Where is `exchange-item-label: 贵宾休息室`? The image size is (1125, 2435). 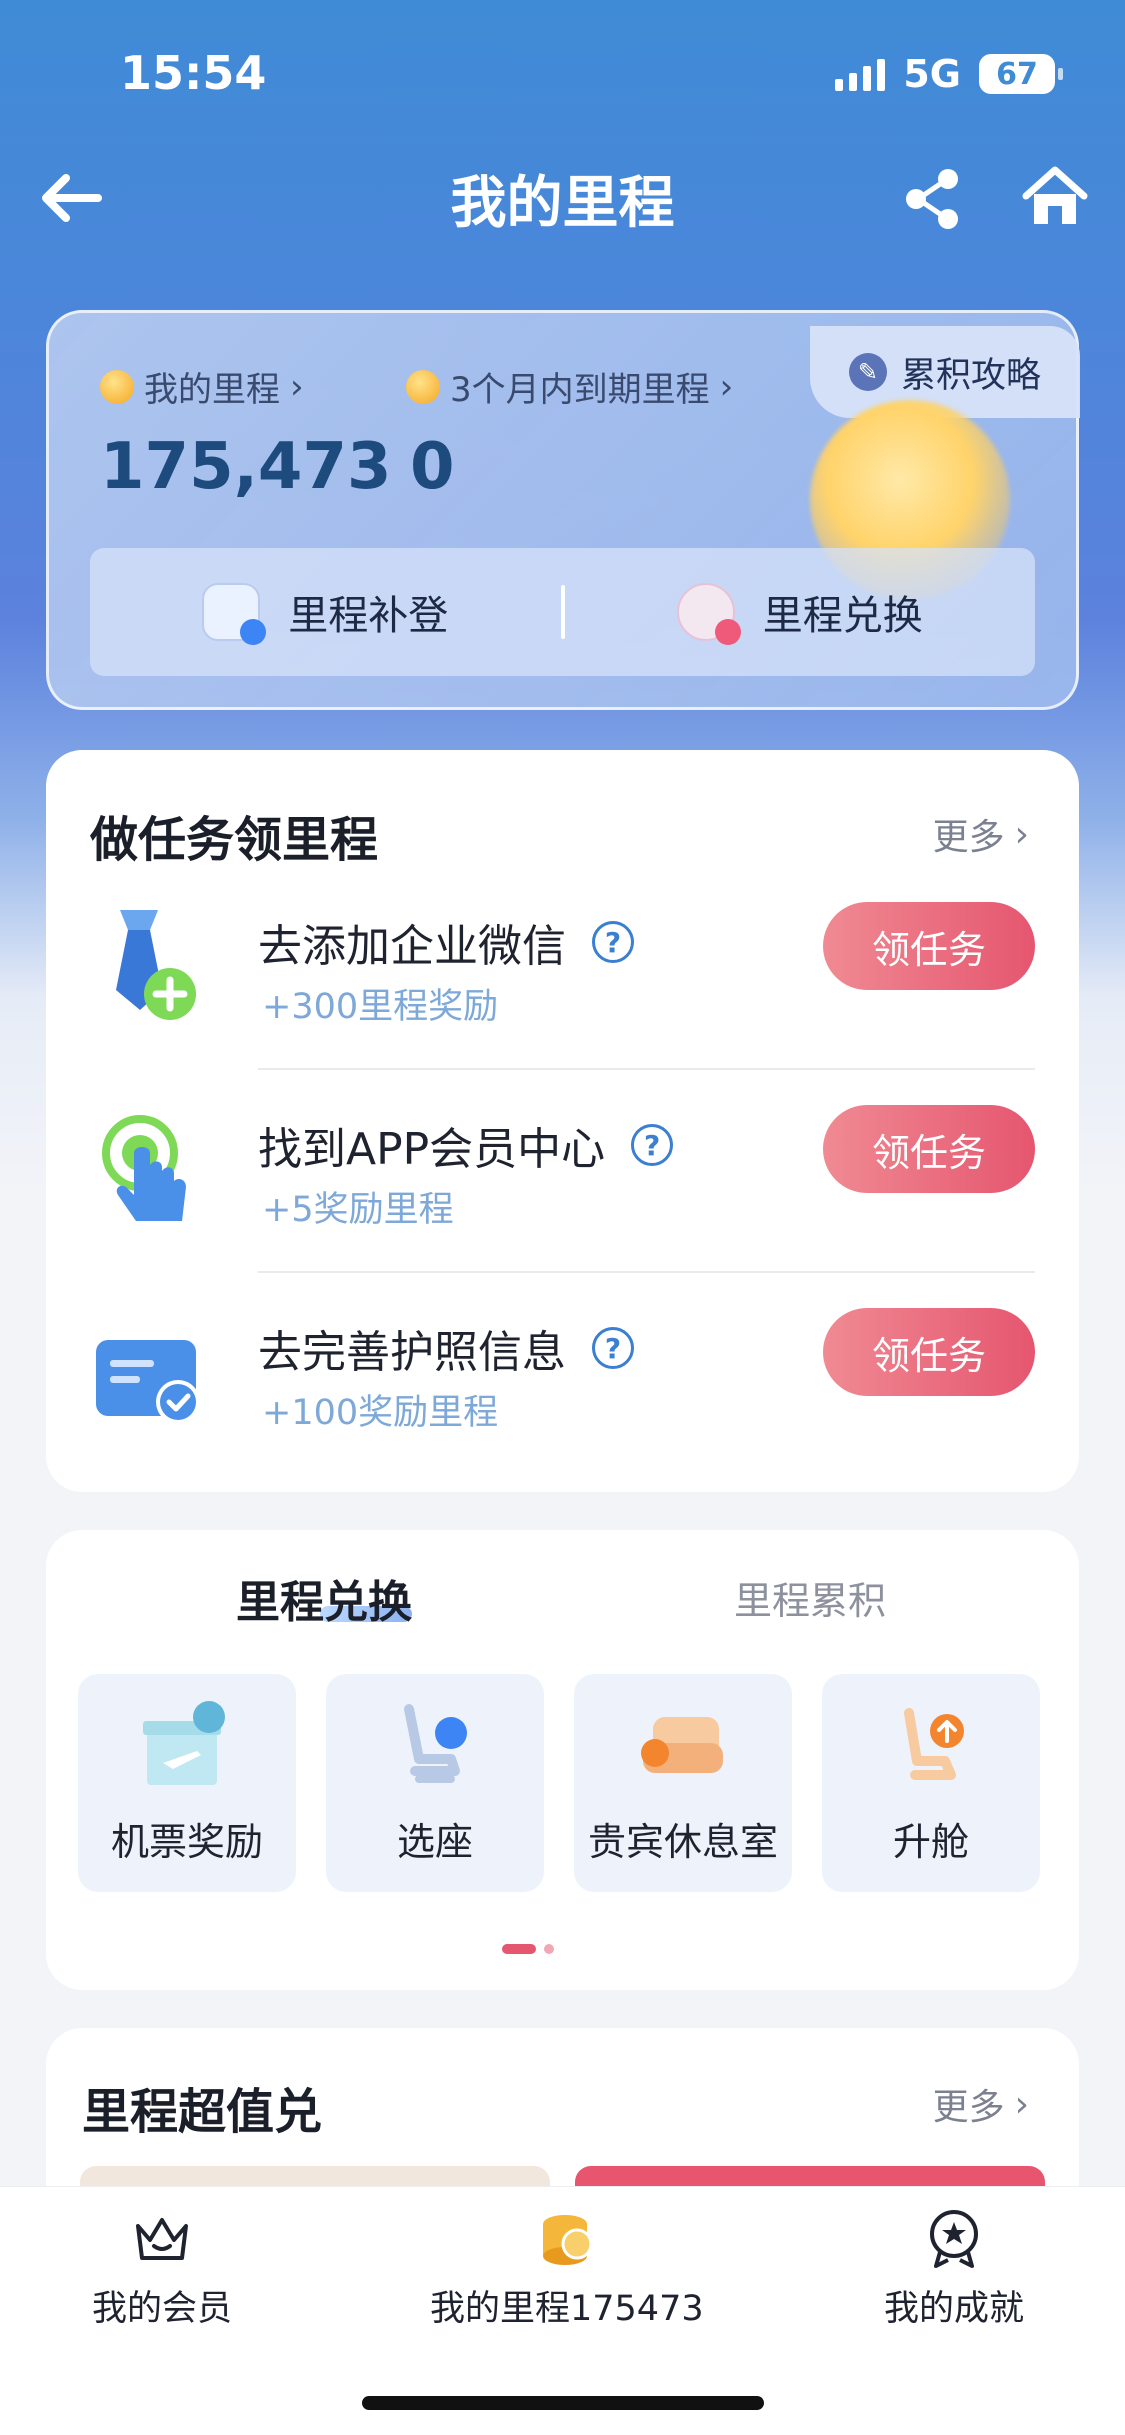 exchange-item-label: 贵宾休息室 is located at coordinates (682, 1842).